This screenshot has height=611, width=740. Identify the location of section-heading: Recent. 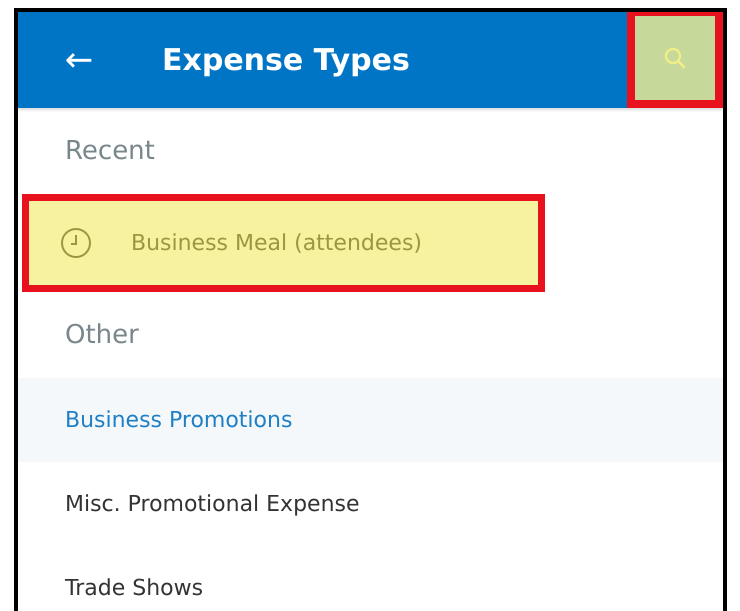
(110, 151).